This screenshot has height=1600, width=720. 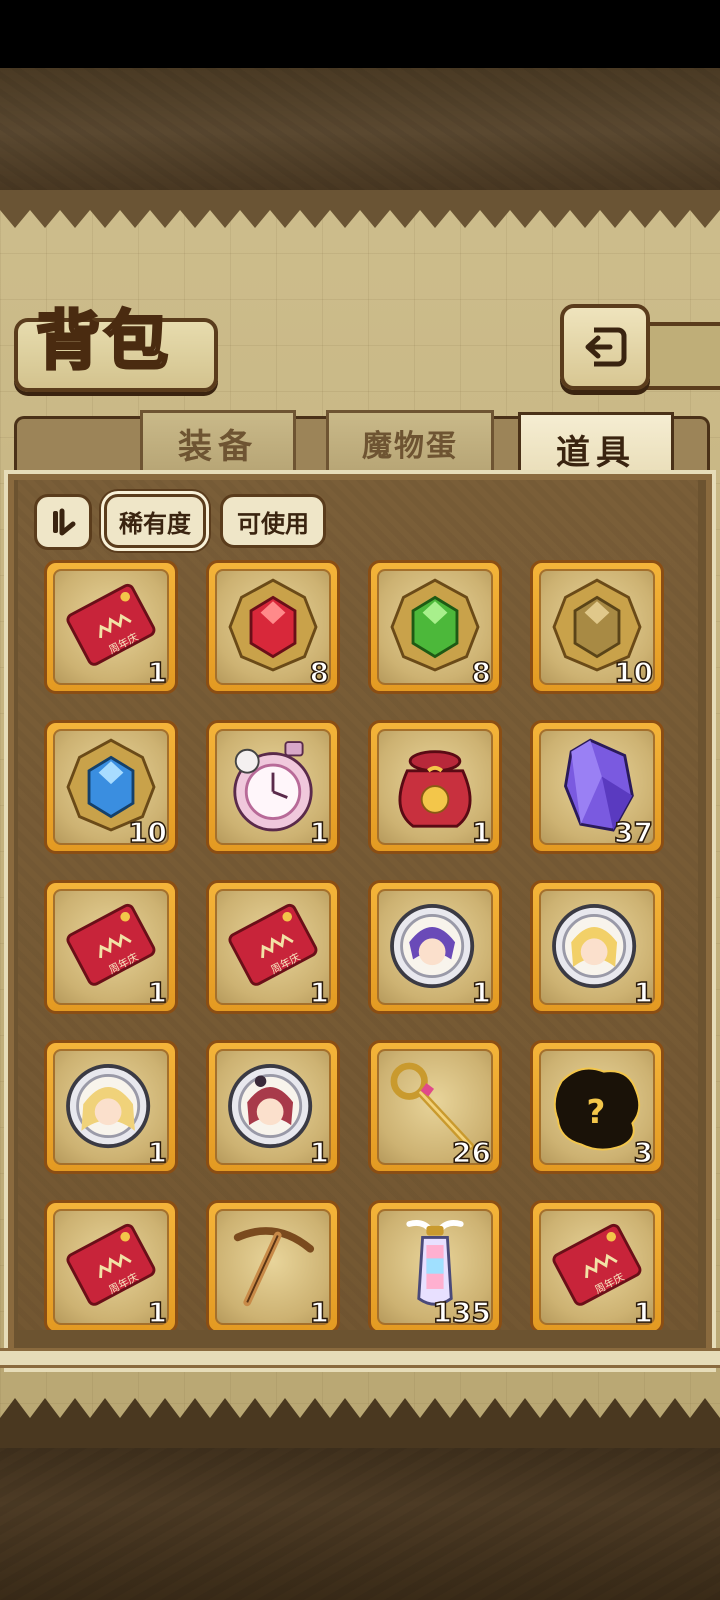 I want to click on status-bar, so click(x=360, y=34).